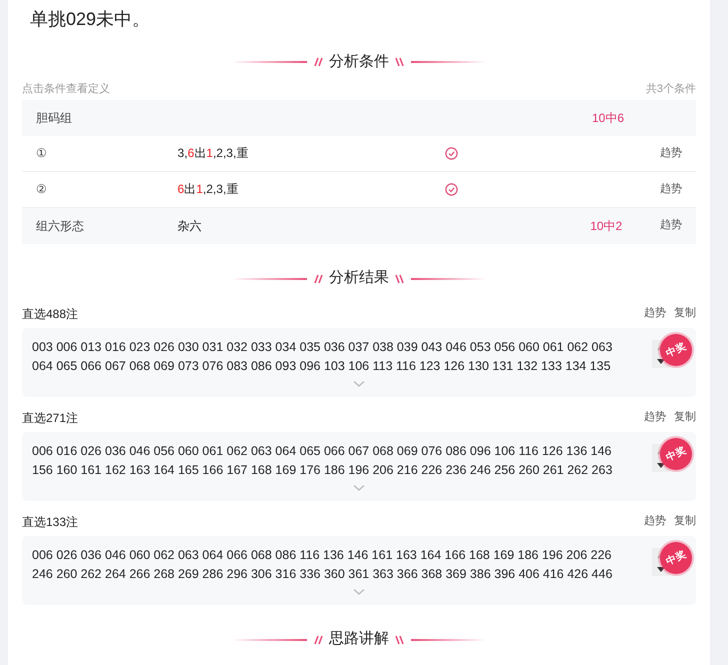  What do you see at coordinates (609, 118) in the screenshot?
I see `hit-rate: 10中6` at bounding box center [609, 118].